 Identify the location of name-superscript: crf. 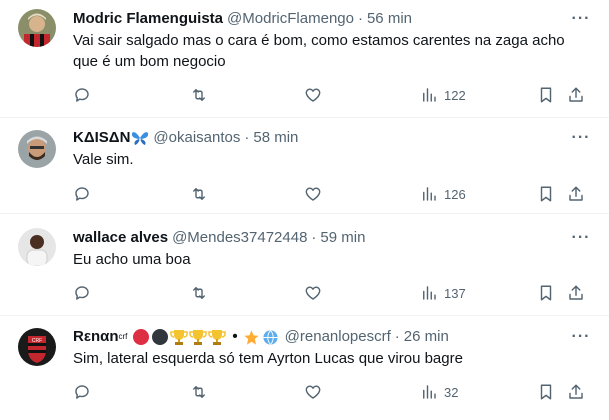
(123, 336).